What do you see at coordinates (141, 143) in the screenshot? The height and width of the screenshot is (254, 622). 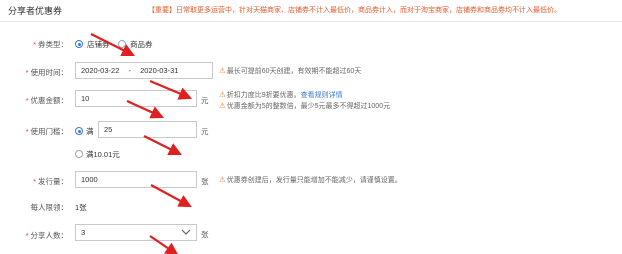 I see `annotation-arrows` at bounding box center [141, 143].